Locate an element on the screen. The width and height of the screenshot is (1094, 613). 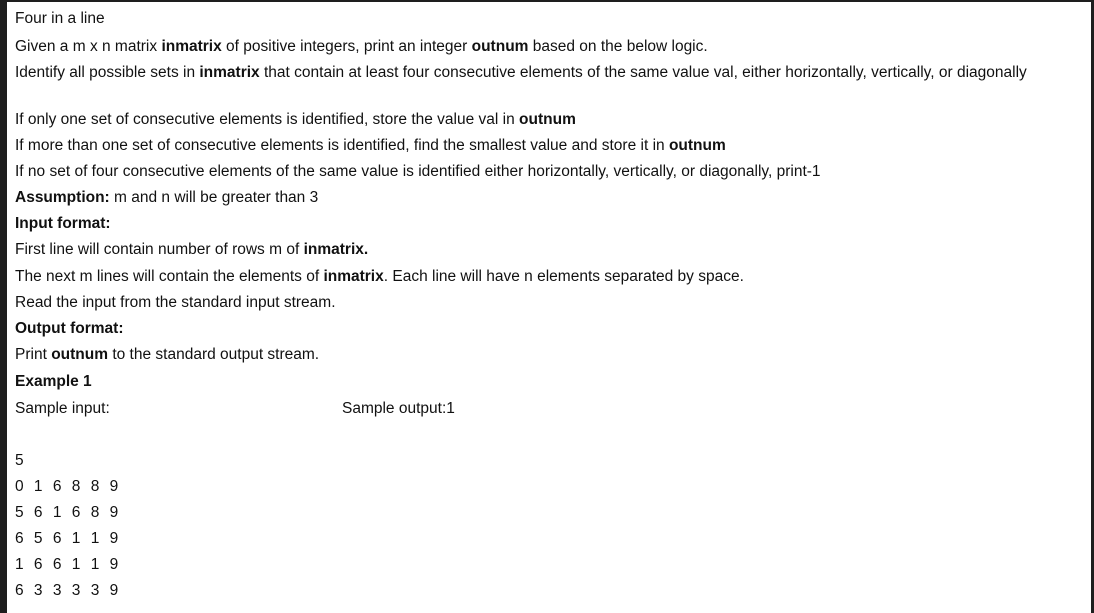
sample-row-count: 5 is located at coordinates (19, 460).